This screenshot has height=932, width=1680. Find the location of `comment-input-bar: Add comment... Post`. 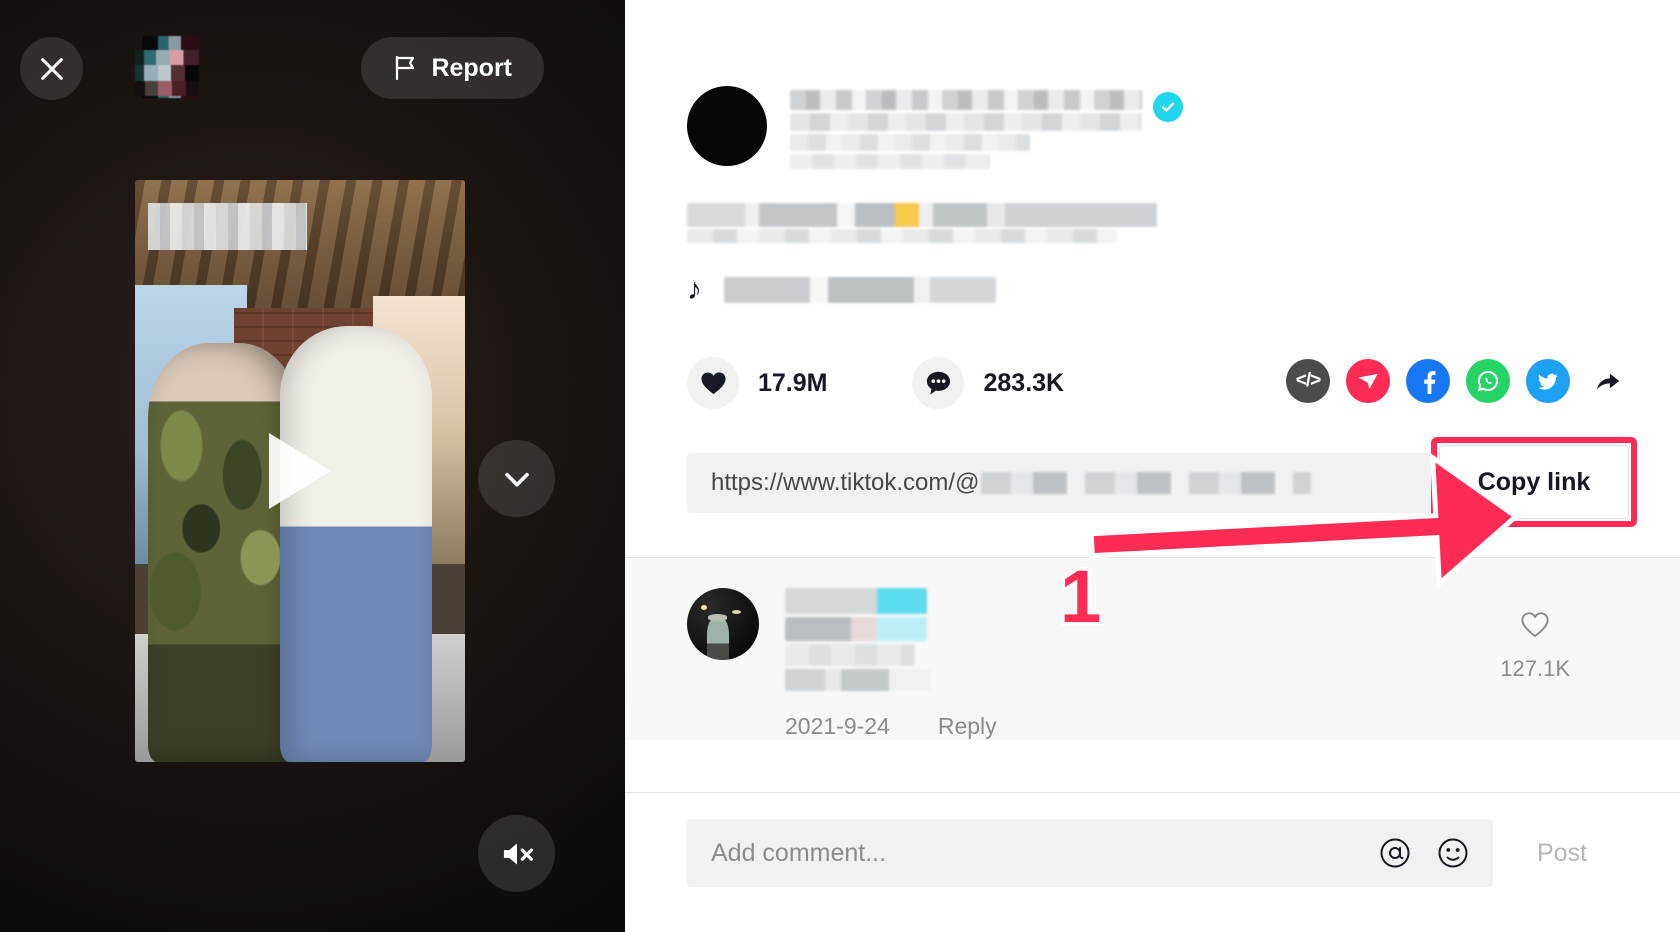

comment-input-bar: Add comment... Post is located at coordinates (1152, 862).